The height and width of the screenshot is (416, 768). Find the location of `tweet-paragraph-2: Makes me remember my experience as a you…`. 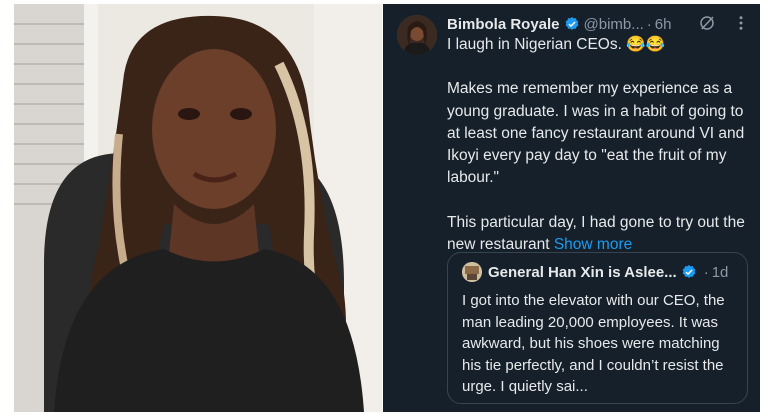

tweet-paragraph-2: Makes me remember my experience as a you… is located at coordinates (596, 133).